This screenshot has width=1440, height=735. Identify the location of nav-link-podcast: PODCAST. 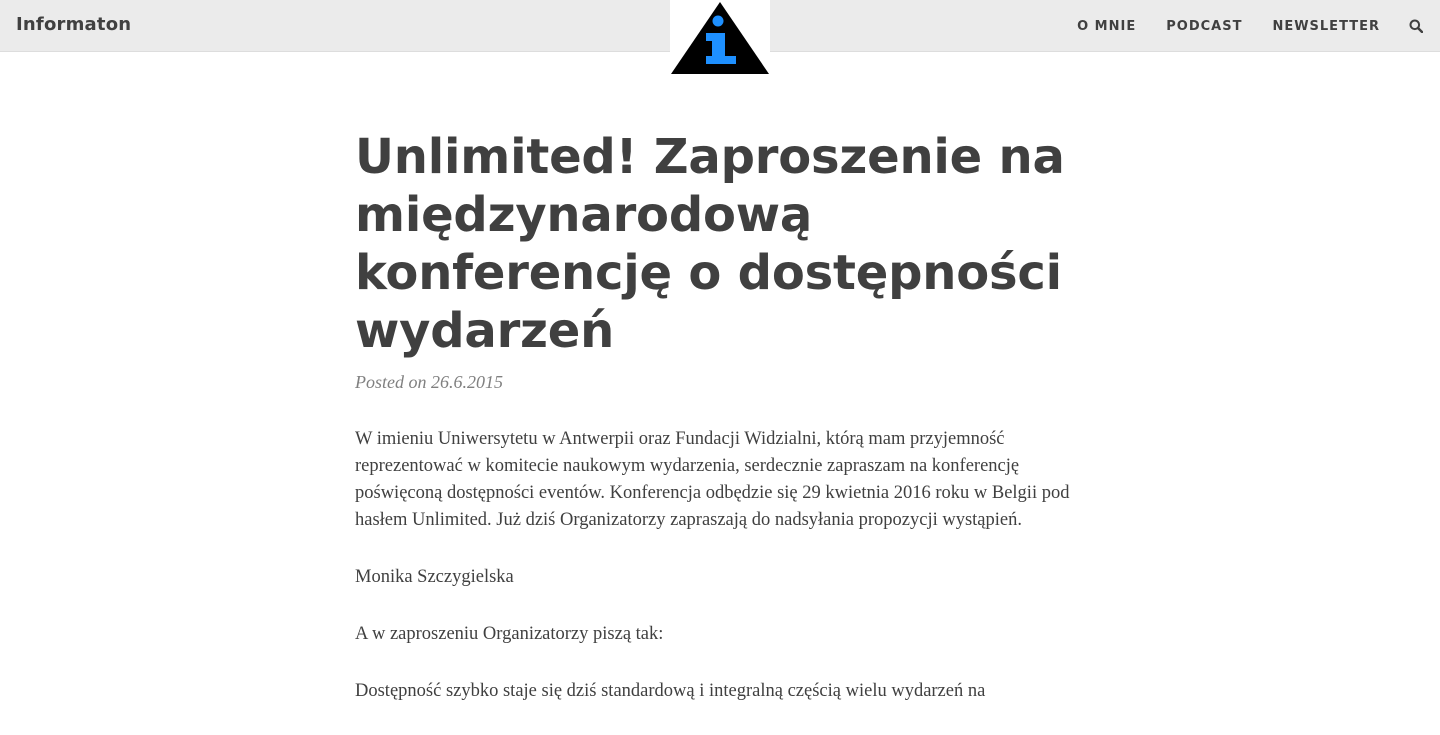
(1204, 26).